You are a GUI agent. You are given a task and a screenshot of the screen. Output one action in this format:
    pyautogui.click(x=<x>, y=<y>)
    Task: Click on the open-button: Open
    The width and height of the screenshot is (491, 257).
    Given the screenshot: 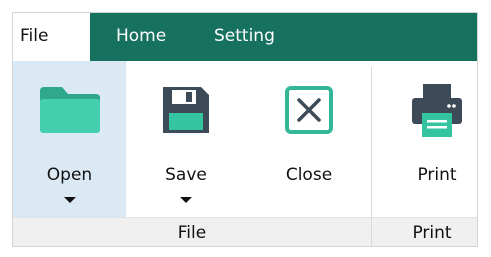 What is the action you would take?
    pyautogui.click(x=69, y=139)
    